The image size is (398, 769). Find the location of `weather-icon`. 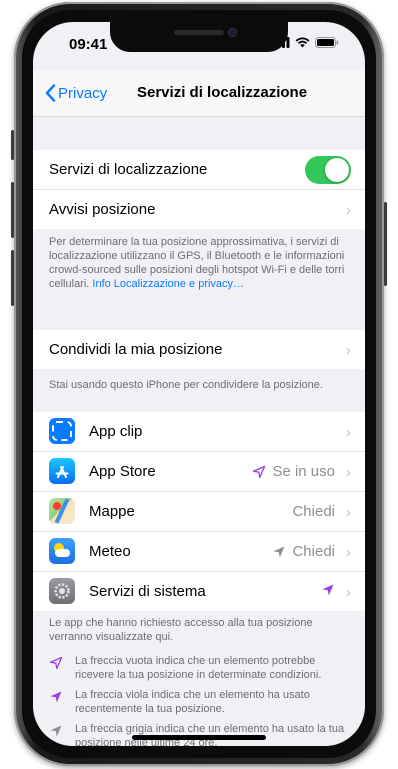

weather-icon is located at coordinates (62, 551).